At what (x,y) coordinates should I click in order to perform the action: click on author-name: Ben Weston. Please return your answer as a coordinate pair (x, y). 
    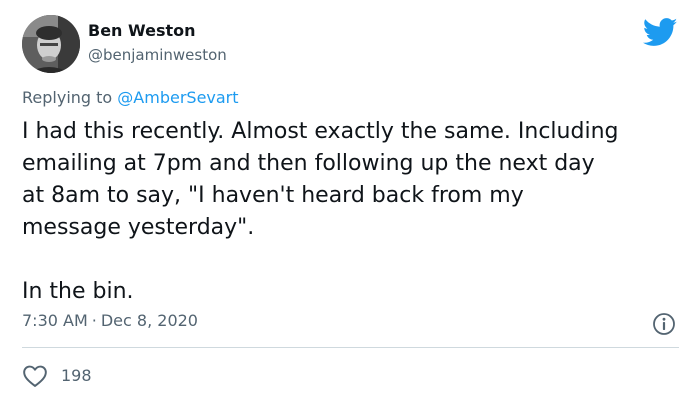
    Looking at the image, I should click on (142, 30).